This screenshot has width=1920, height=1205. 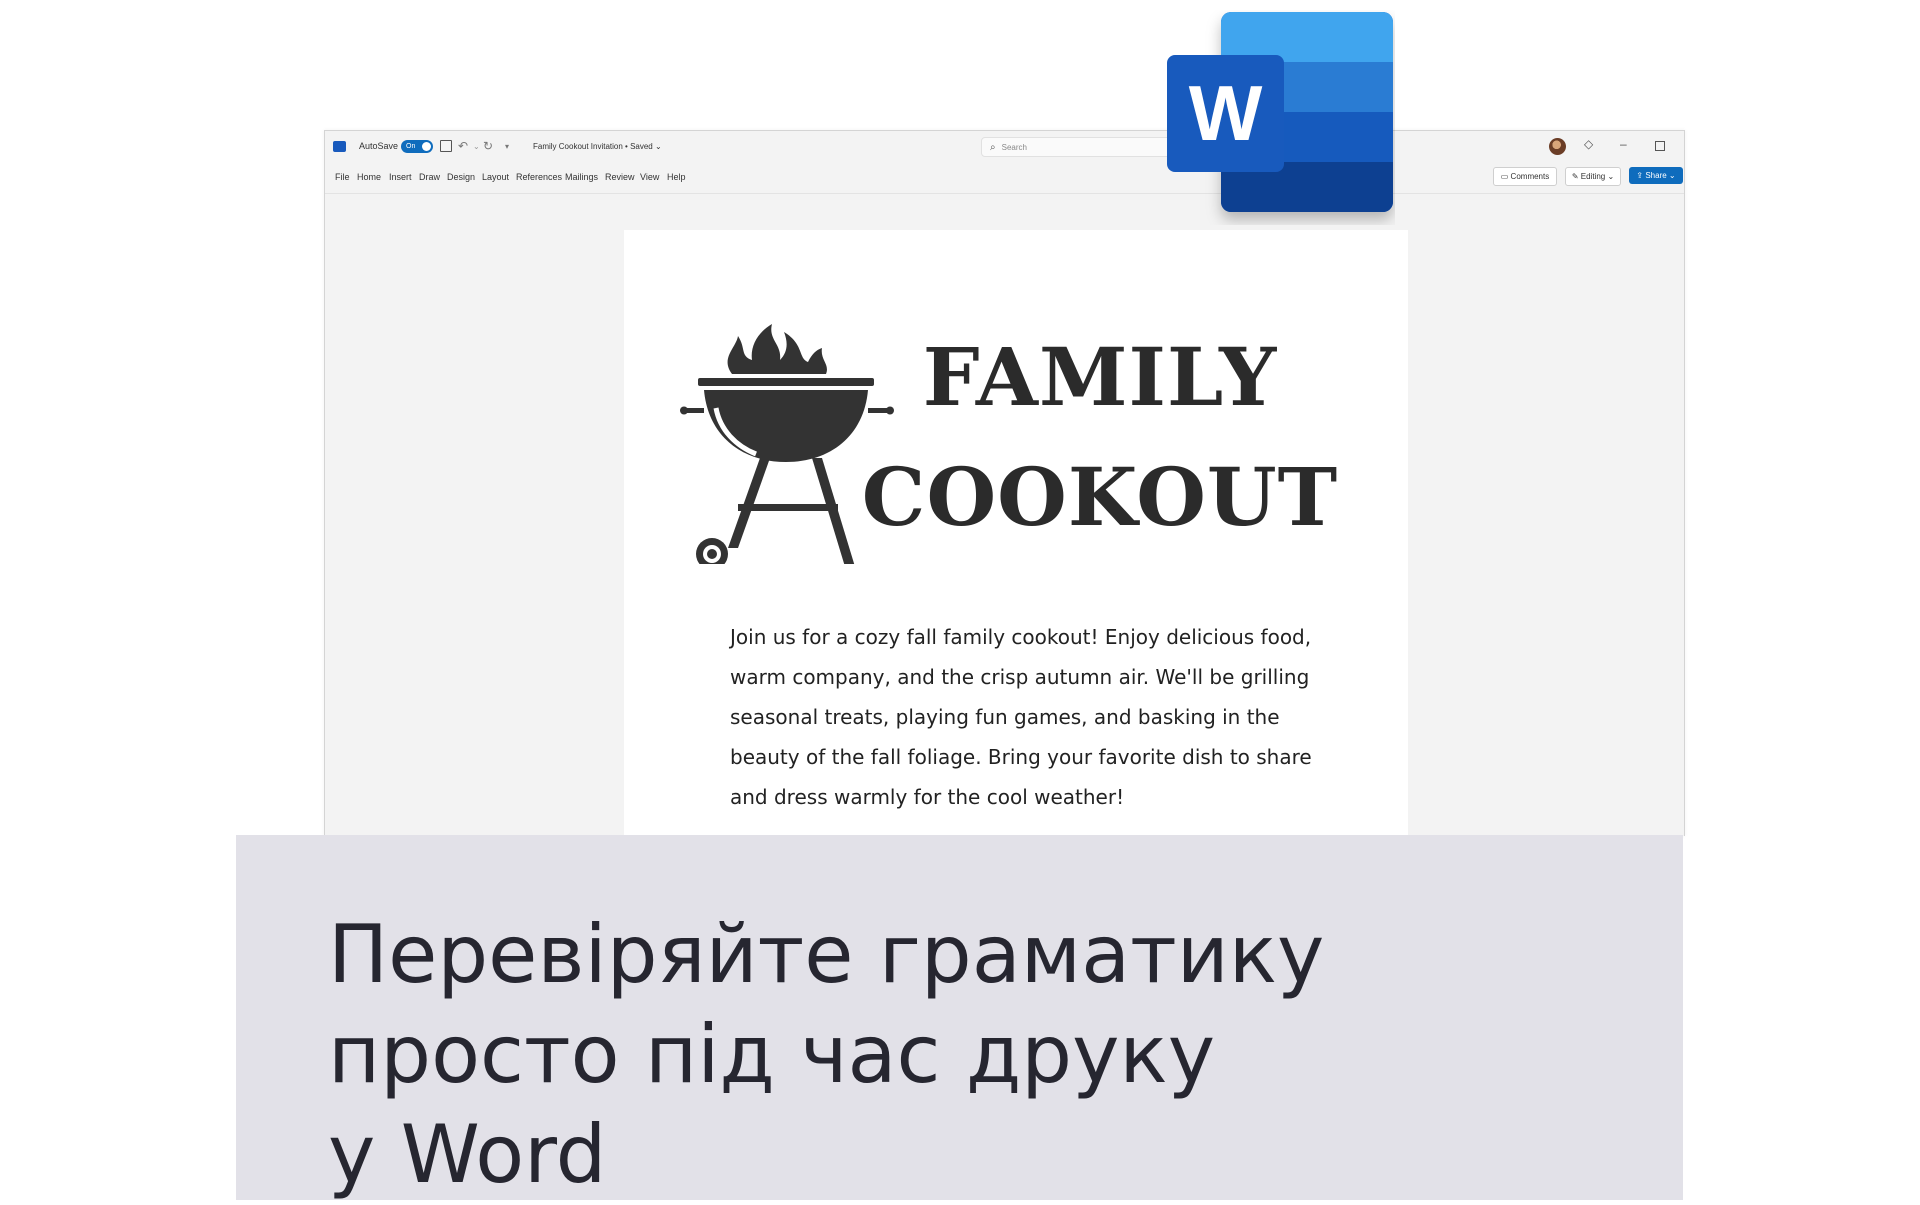 I want to click on save-icon, so click(x=446, y=146).